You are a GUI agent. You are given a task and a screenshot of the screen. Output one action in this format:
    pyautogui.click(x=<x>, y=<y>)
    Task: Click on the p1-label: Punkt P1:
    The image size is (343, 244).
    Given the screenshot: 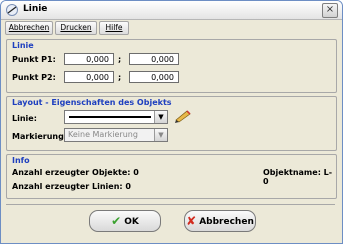 What is the action you would take?
    pyautogui.click(x=34, y=59)
    